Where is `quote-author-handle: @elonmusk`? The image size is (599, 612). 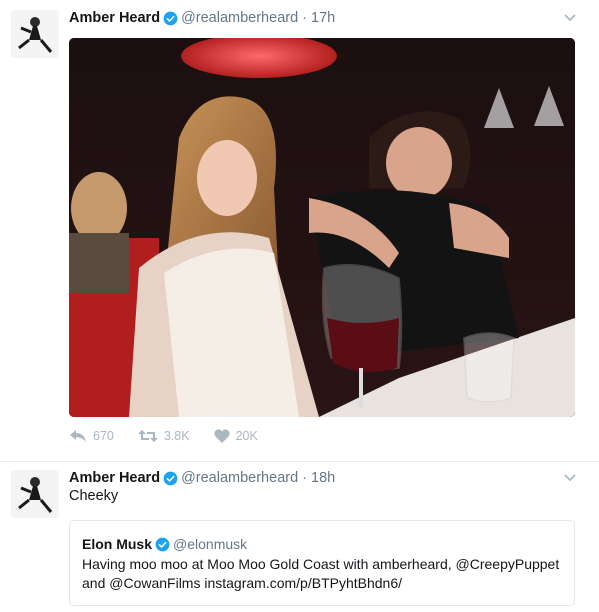
quote-author-handle: @elonmusk is located at coordinates (210, 544).